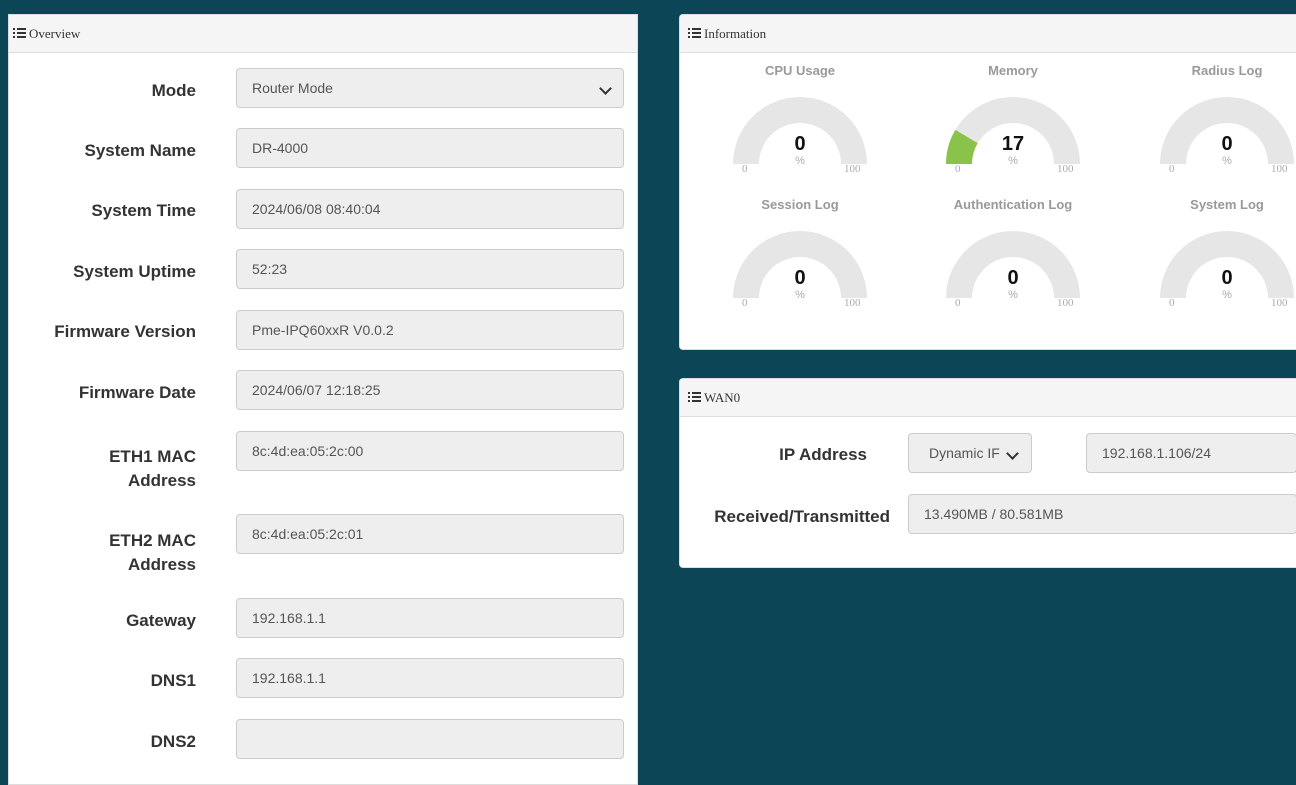 The height and width of the screenshot is (785, 1296). What do you see at coordinates (323, 34) in the screenshot?
I see `overview-header: Overview` at bounding box center [323, 34].